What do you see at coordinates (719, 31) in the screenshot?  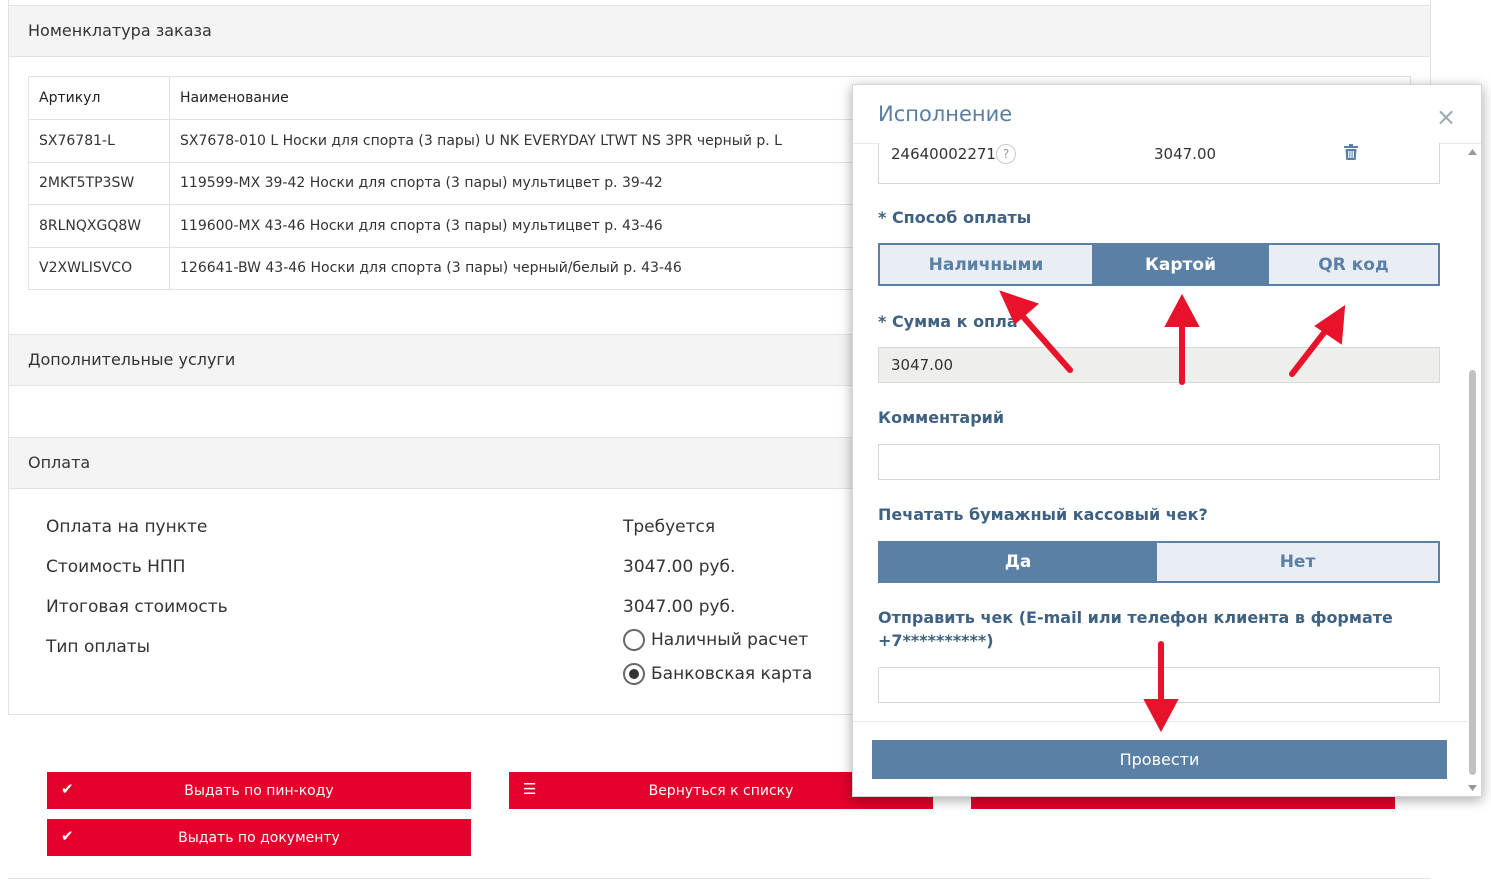 I see `order-section-header: Номенклатура заказа` at bounding box center [719, 31].